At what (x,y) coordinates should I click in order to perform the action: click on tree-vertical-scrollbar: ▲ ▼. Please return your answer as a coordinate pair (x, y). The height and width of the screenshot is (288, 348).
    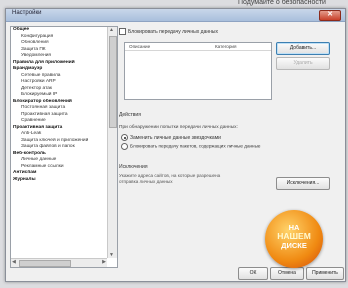
    Looking at the image, I should click on (112, 142).